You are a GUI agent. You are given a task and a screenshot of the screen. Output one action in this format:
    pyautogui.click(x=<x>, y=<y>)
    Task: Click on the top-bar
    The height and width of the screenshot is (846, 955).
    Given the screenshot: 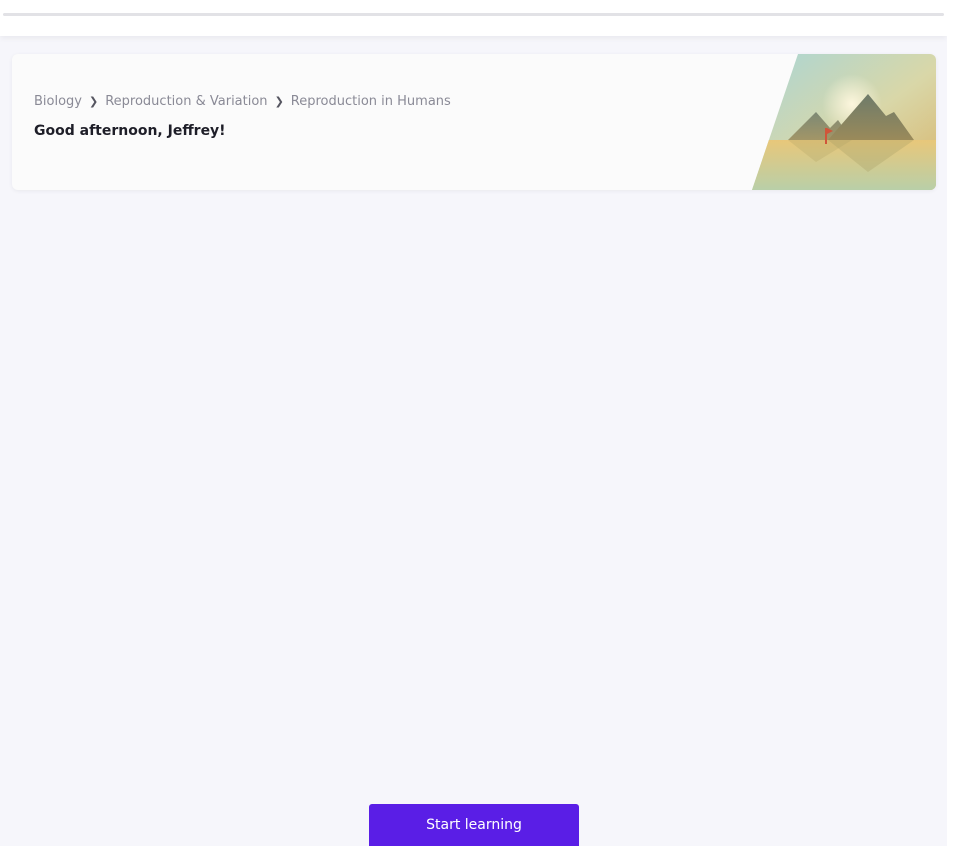 What is the action you would take?
    pyautogui.click(x=473, y=18)
    